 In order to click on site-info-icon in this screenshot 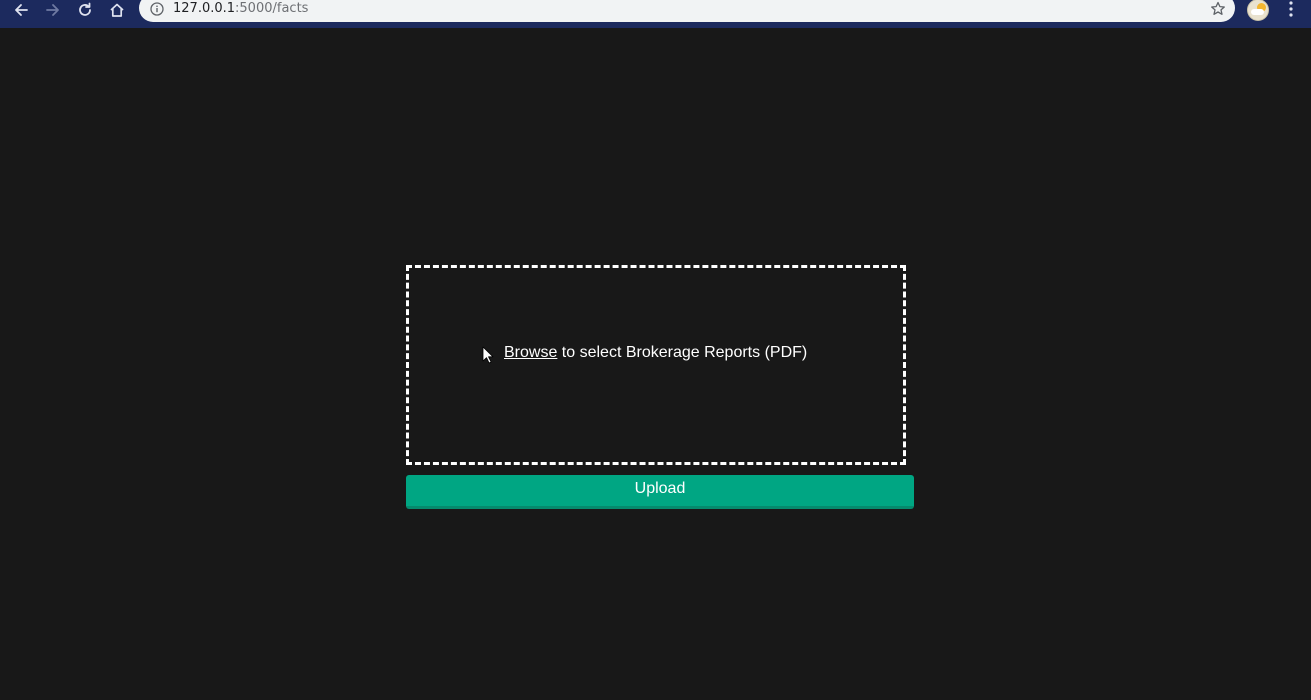, I will do `click(157, 9)`.